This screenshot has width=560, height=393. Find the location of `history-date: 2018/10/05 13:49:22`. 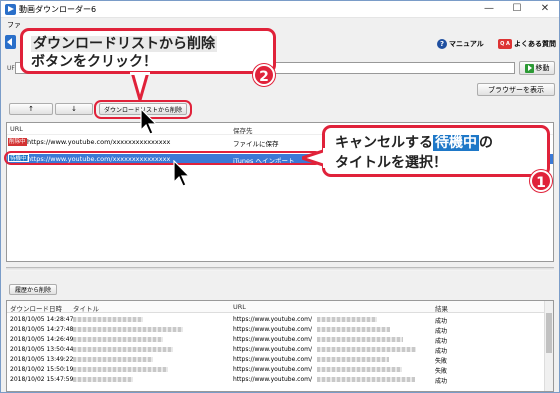

history-date: 2018/10/05 13:49:22 is located at coordinates (42, 359).